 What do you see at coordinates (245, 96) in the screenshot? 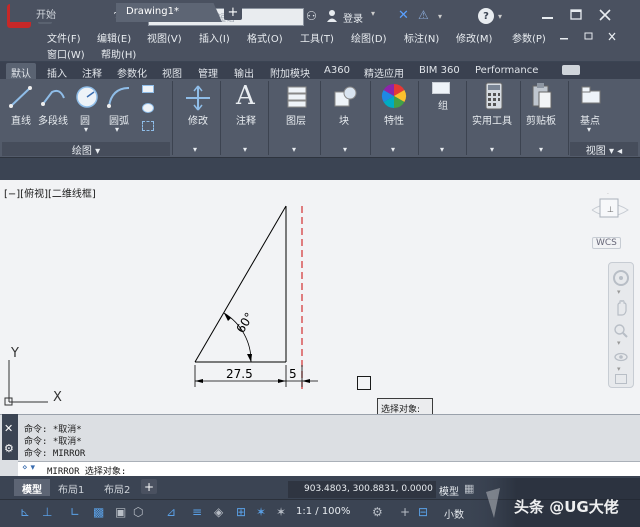
I see `text-icon: A` at bounding box center [245, 96].